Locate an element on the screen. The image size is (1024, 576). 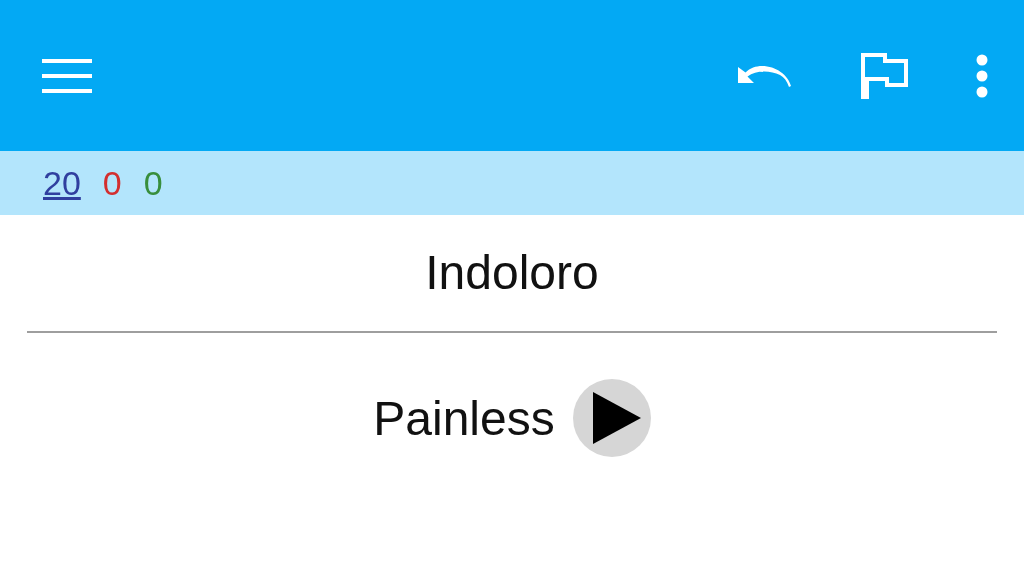
count-link: 20 is located at coordinates (62, 183).